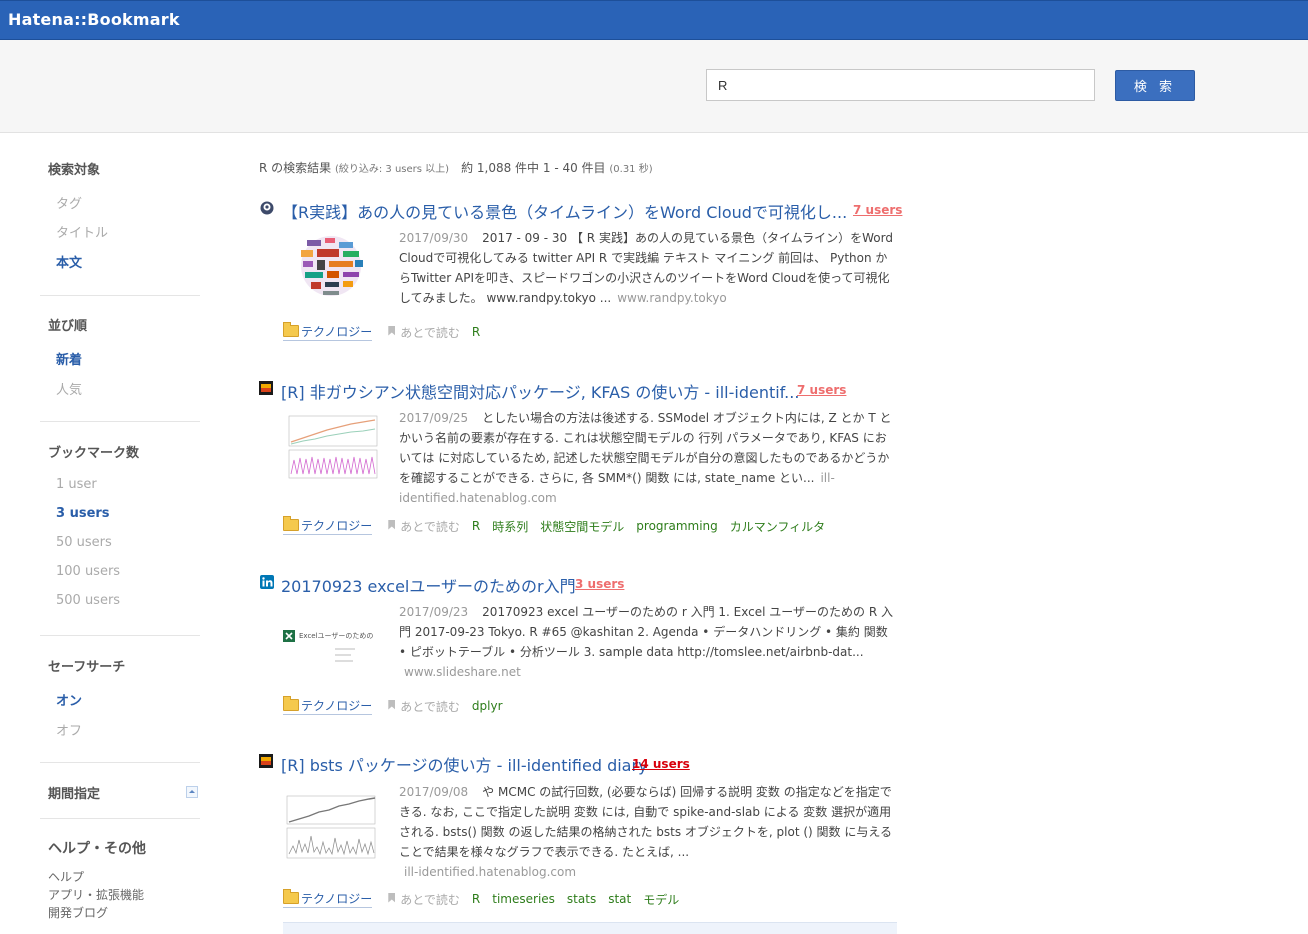  I want to click on result-date: 2017/09/30, so click(434, 238).